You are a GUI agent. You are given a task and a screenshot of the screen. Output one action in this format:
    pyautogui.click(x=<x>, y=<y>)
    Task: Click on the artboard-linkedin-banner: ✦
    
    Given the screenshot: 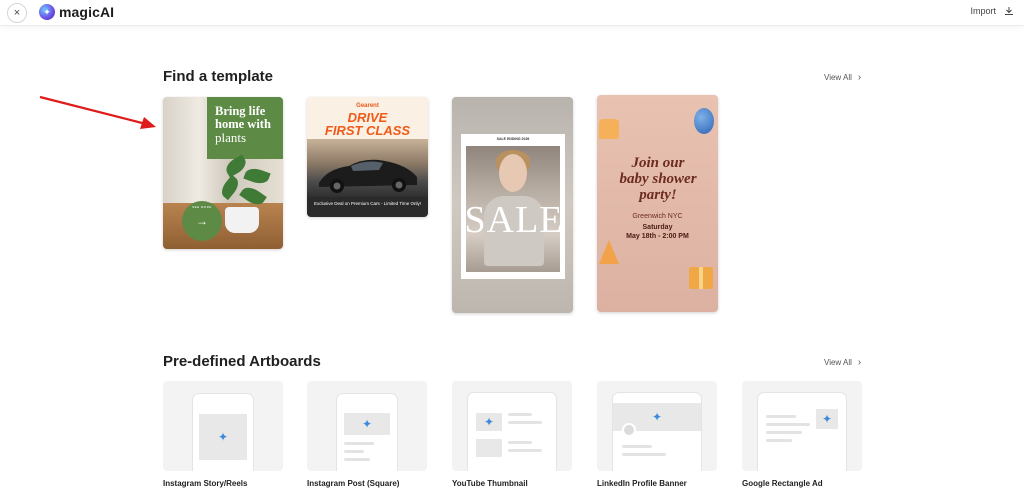 What is the action you would take?
    pyautogui.click(x=657, y=426)
    